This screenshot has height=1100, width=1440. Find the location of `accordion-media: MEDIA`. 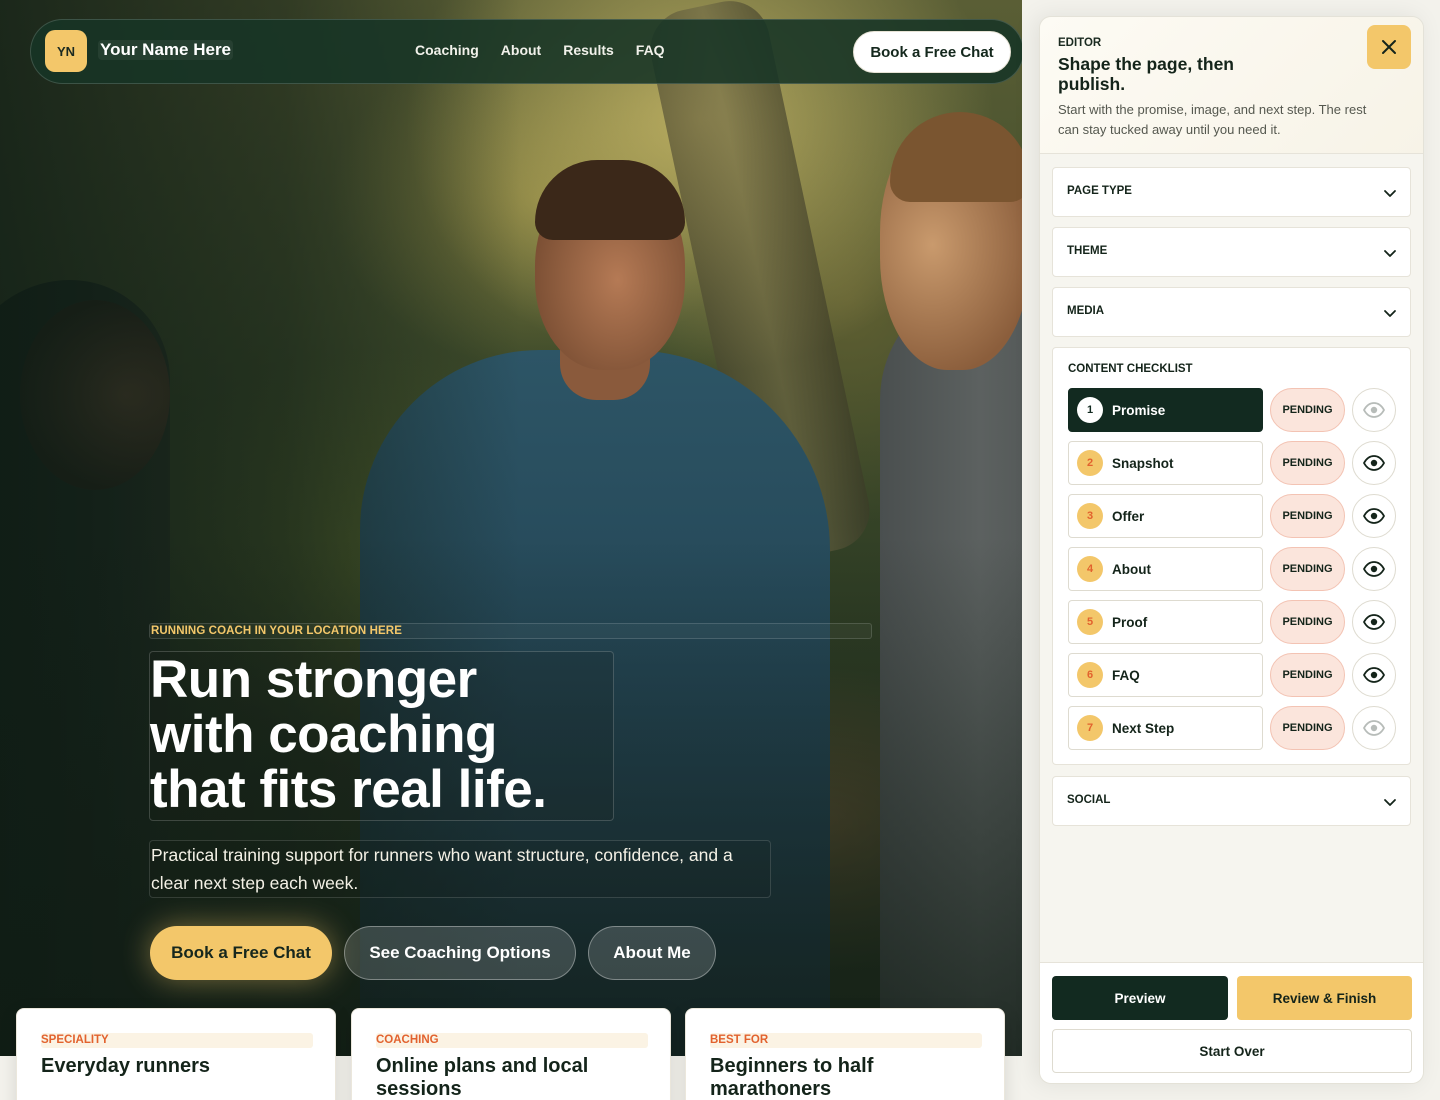

accordion-media: MEDIA is located at coordinates (1231, 312).